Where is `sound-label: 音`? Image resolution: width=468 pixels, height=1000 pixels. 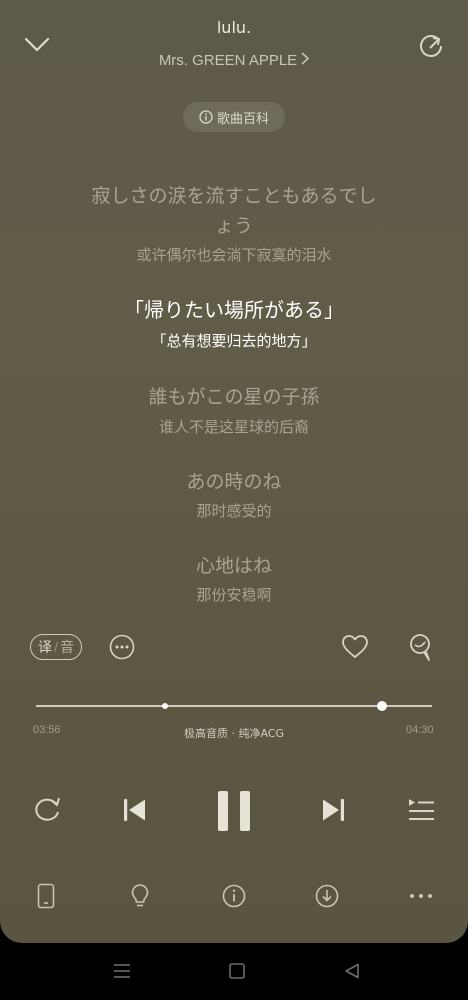 sound-label: 音 is located at coordinates (67, 648).